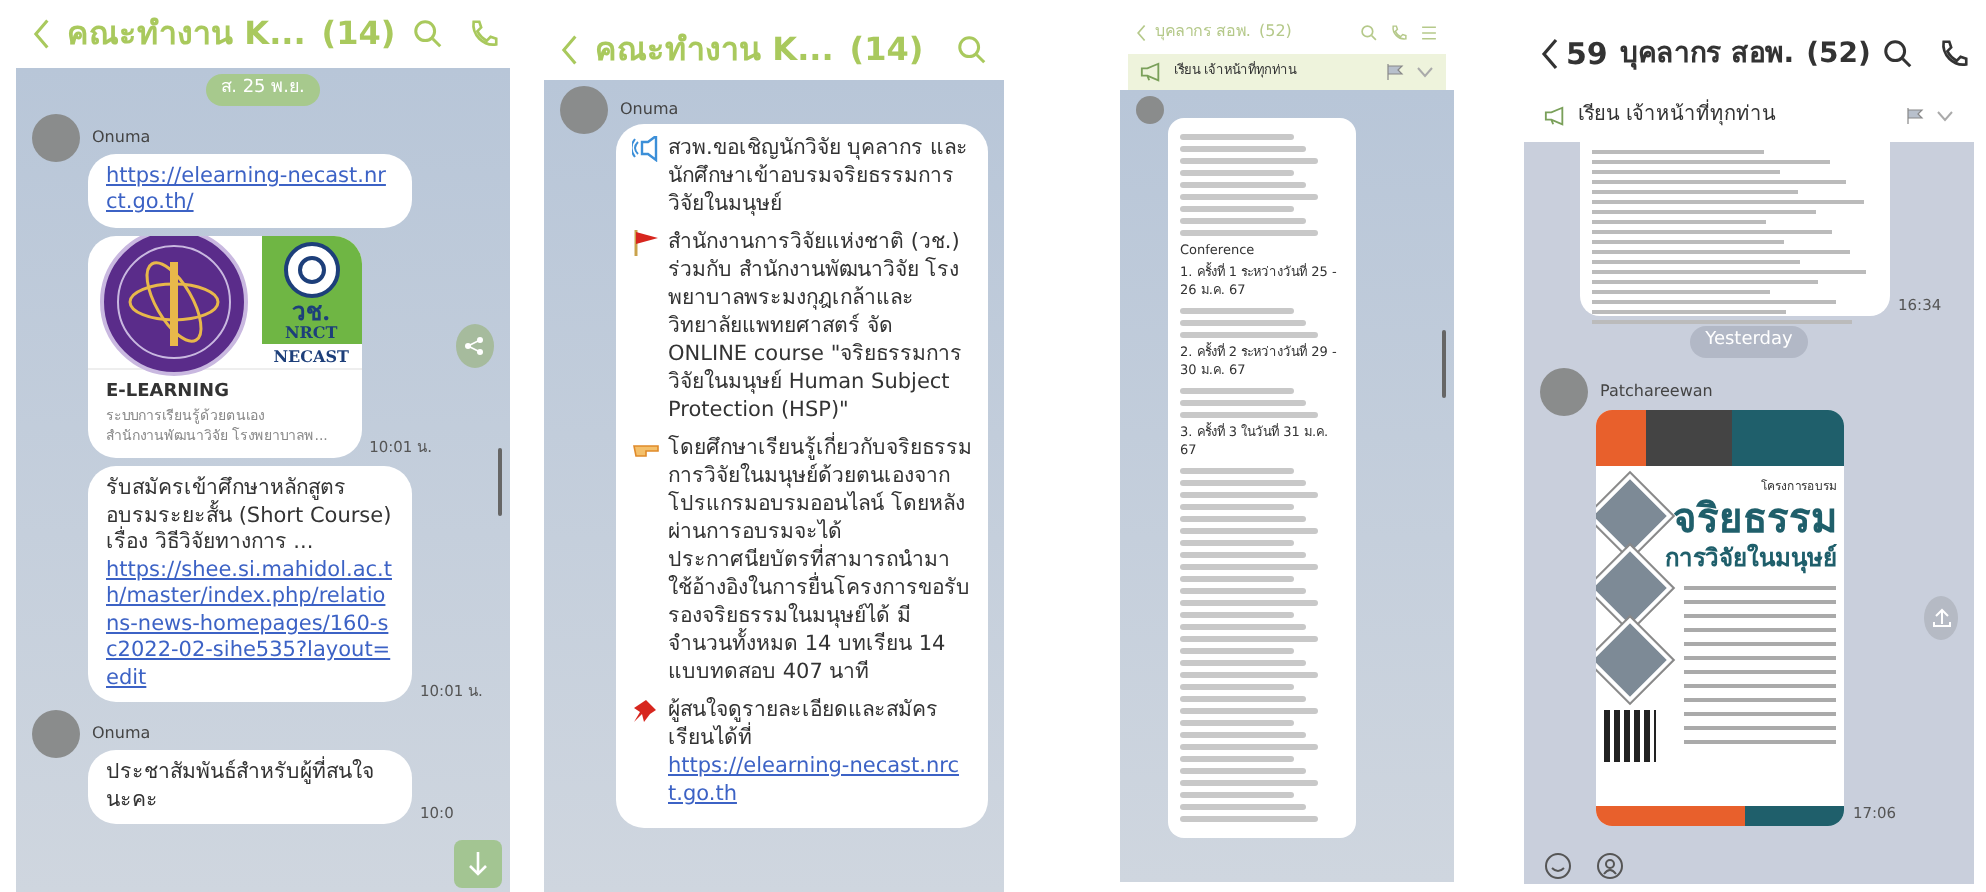 Image resolution: width=1986 pixels, height=892 pixels. Describe the element at coordinates (174, 306) in the screenshot. I see `emblem-icon` at that location.